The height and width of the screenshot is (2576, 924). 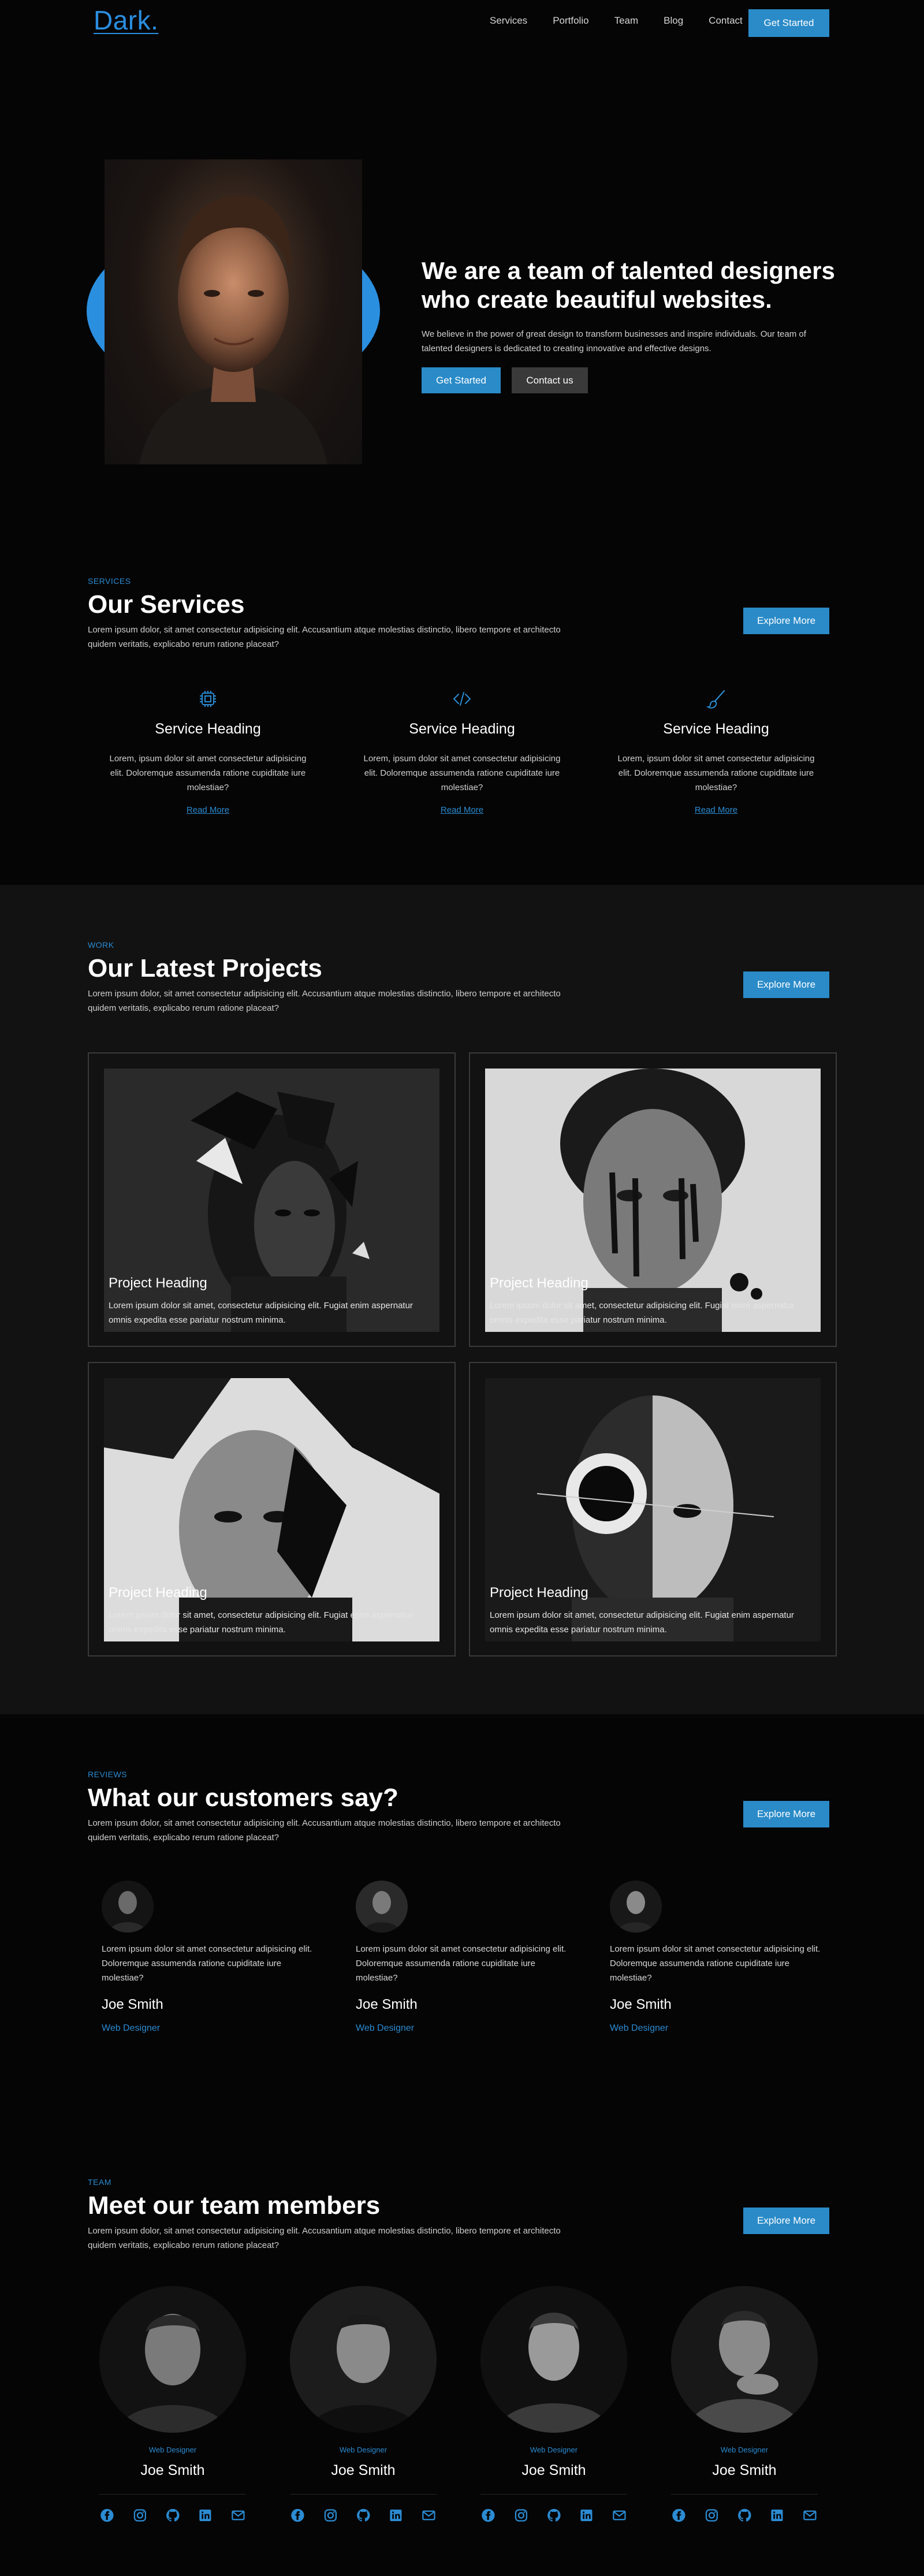 I want to click on projects-explore-button: Explore More, so click(x=786, y=985).